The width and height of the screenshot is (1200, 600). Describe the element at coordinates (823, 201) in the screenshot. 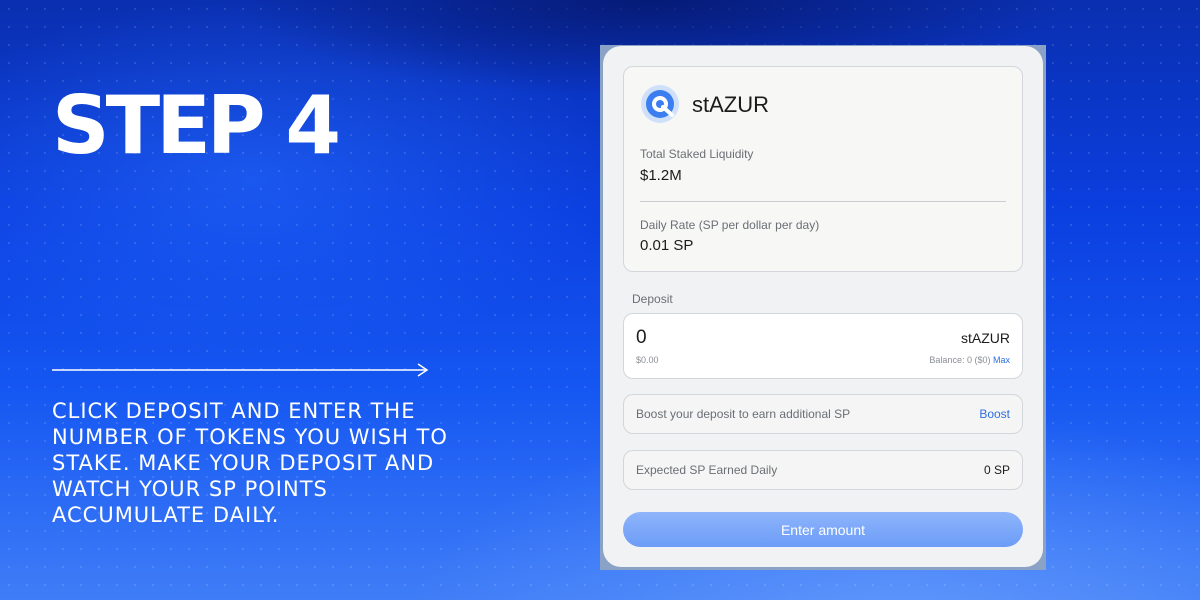

I see `card-divider` at that location.